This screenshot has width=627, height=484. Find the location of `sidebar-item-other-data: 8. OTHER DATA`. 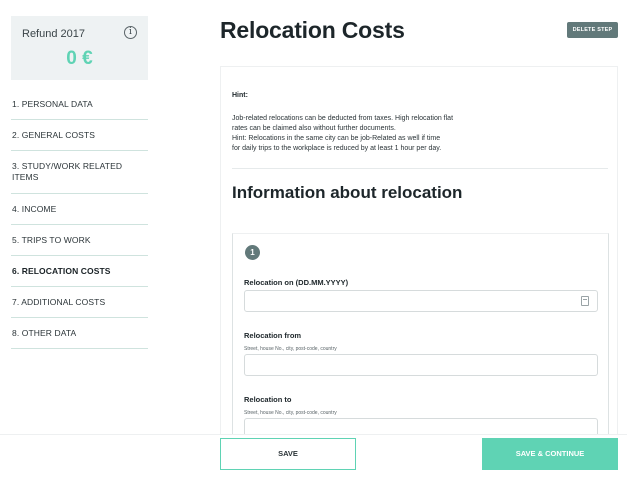

sidebar-item-other-data: 8. OTHER DATA is located at coordinates (79, 333).